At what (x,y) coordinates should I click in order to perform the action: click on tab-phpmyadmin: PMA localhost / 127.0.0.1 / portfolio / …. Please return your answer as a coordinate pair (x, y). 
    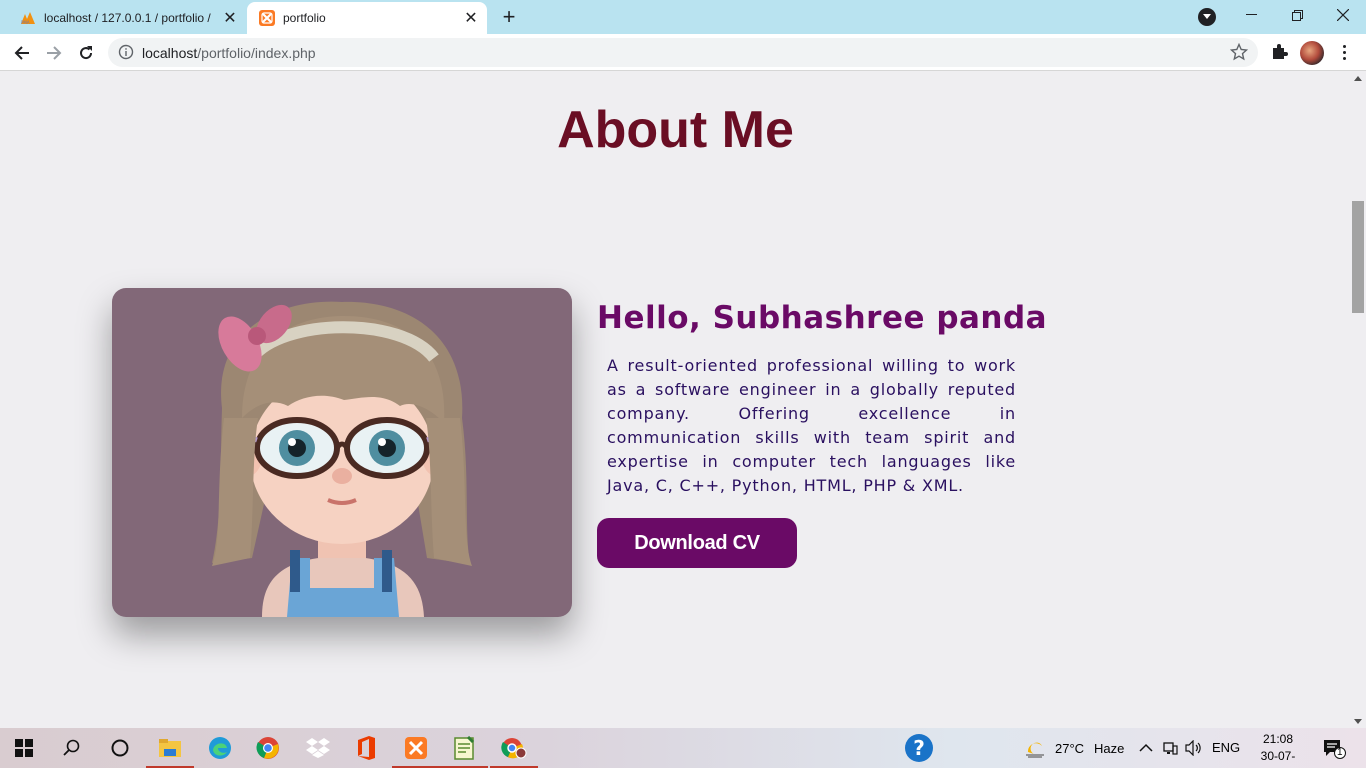
    Looking at the image, I should click on (127, 18).